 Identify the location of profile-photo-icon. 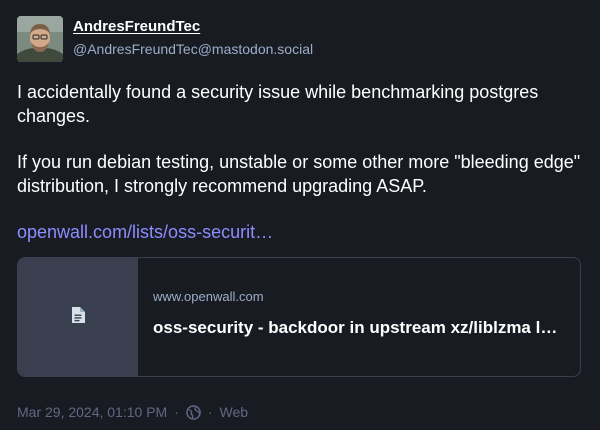
(40, 39).